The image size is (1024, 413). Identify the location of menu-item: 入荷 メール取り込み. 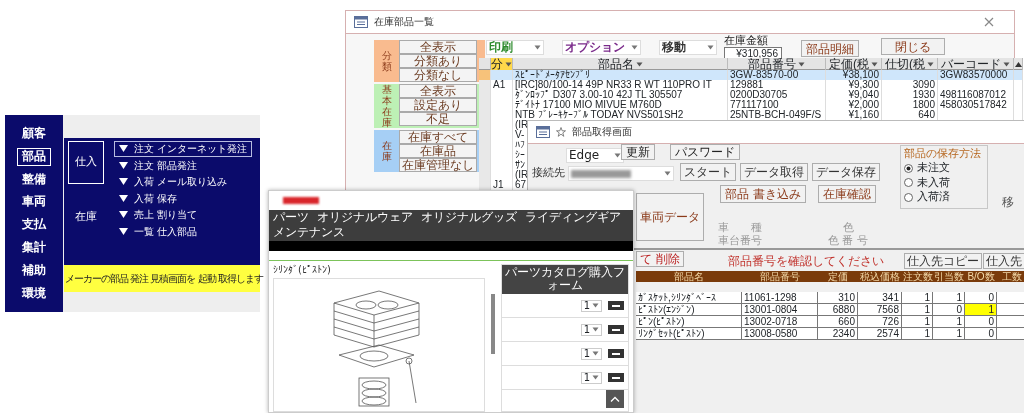
(183, 182).